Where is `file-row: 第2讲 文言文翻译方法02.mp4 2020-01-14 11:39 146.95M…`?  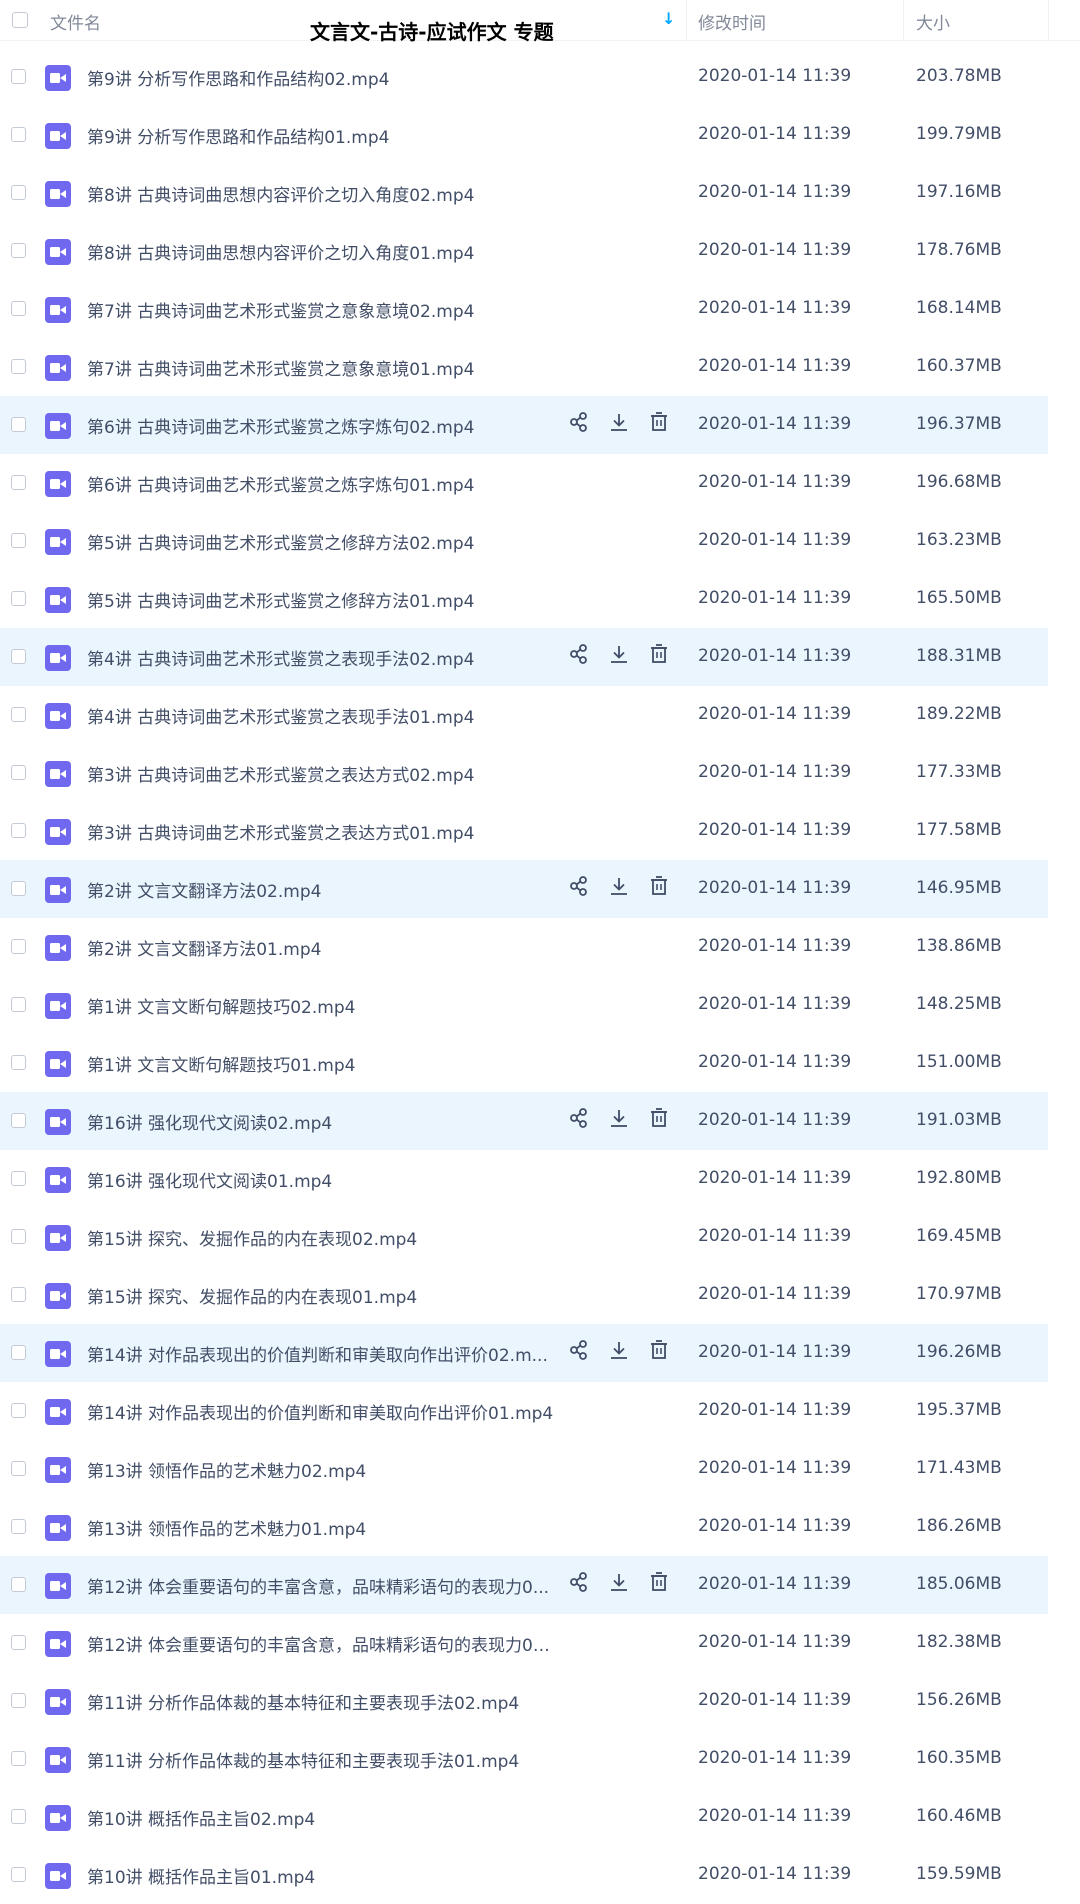
file-row: 第2讲 文言文翻译方法02.mp4 2020-01-14 11:39 146.95M… is located at coordinates (524, 889).